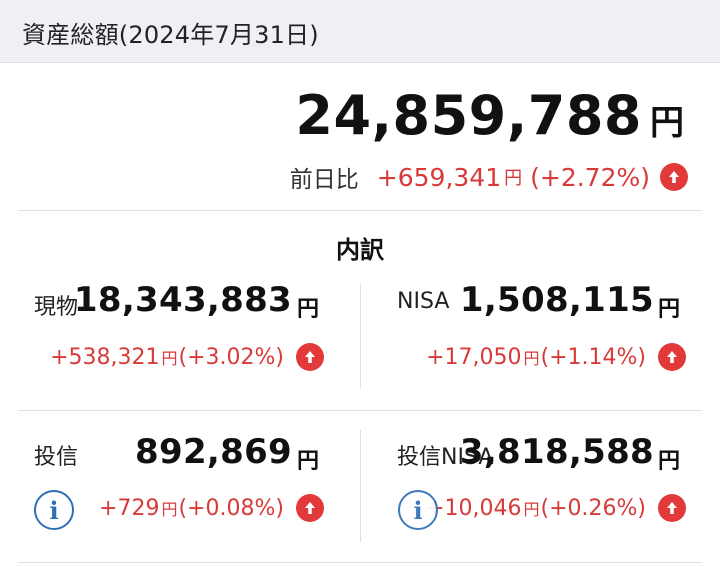 The image size is (720, 566). Describe the element at coordinates (468, 115) in the screenshot. I see `total-amount: 24,859,788` at that location.